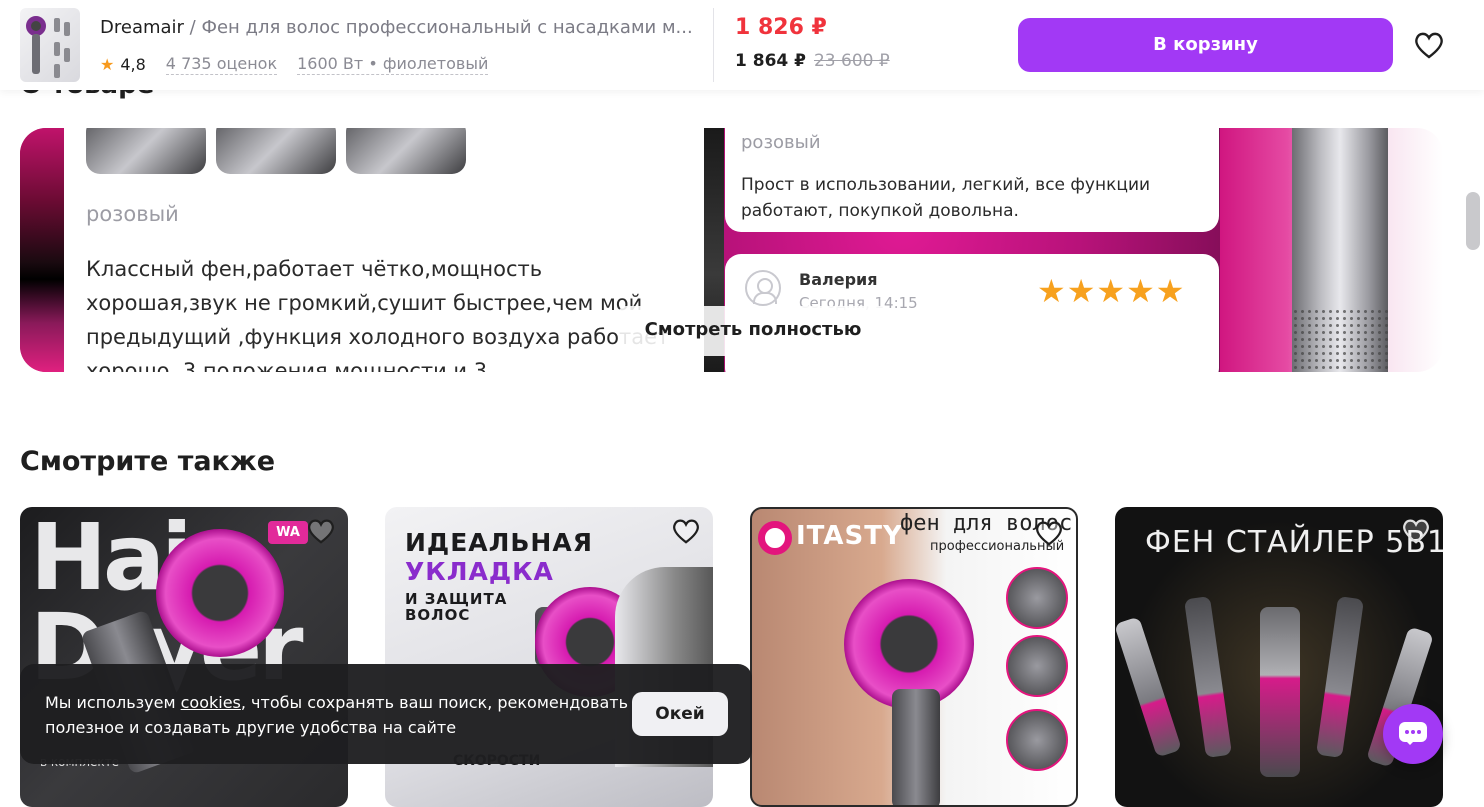 The height and width of the screenshot is (807, 1484). What do you see at coordinates (1413, 734) in the screenshot?
I see `chat-icon` at bounding box center [1413, 734].